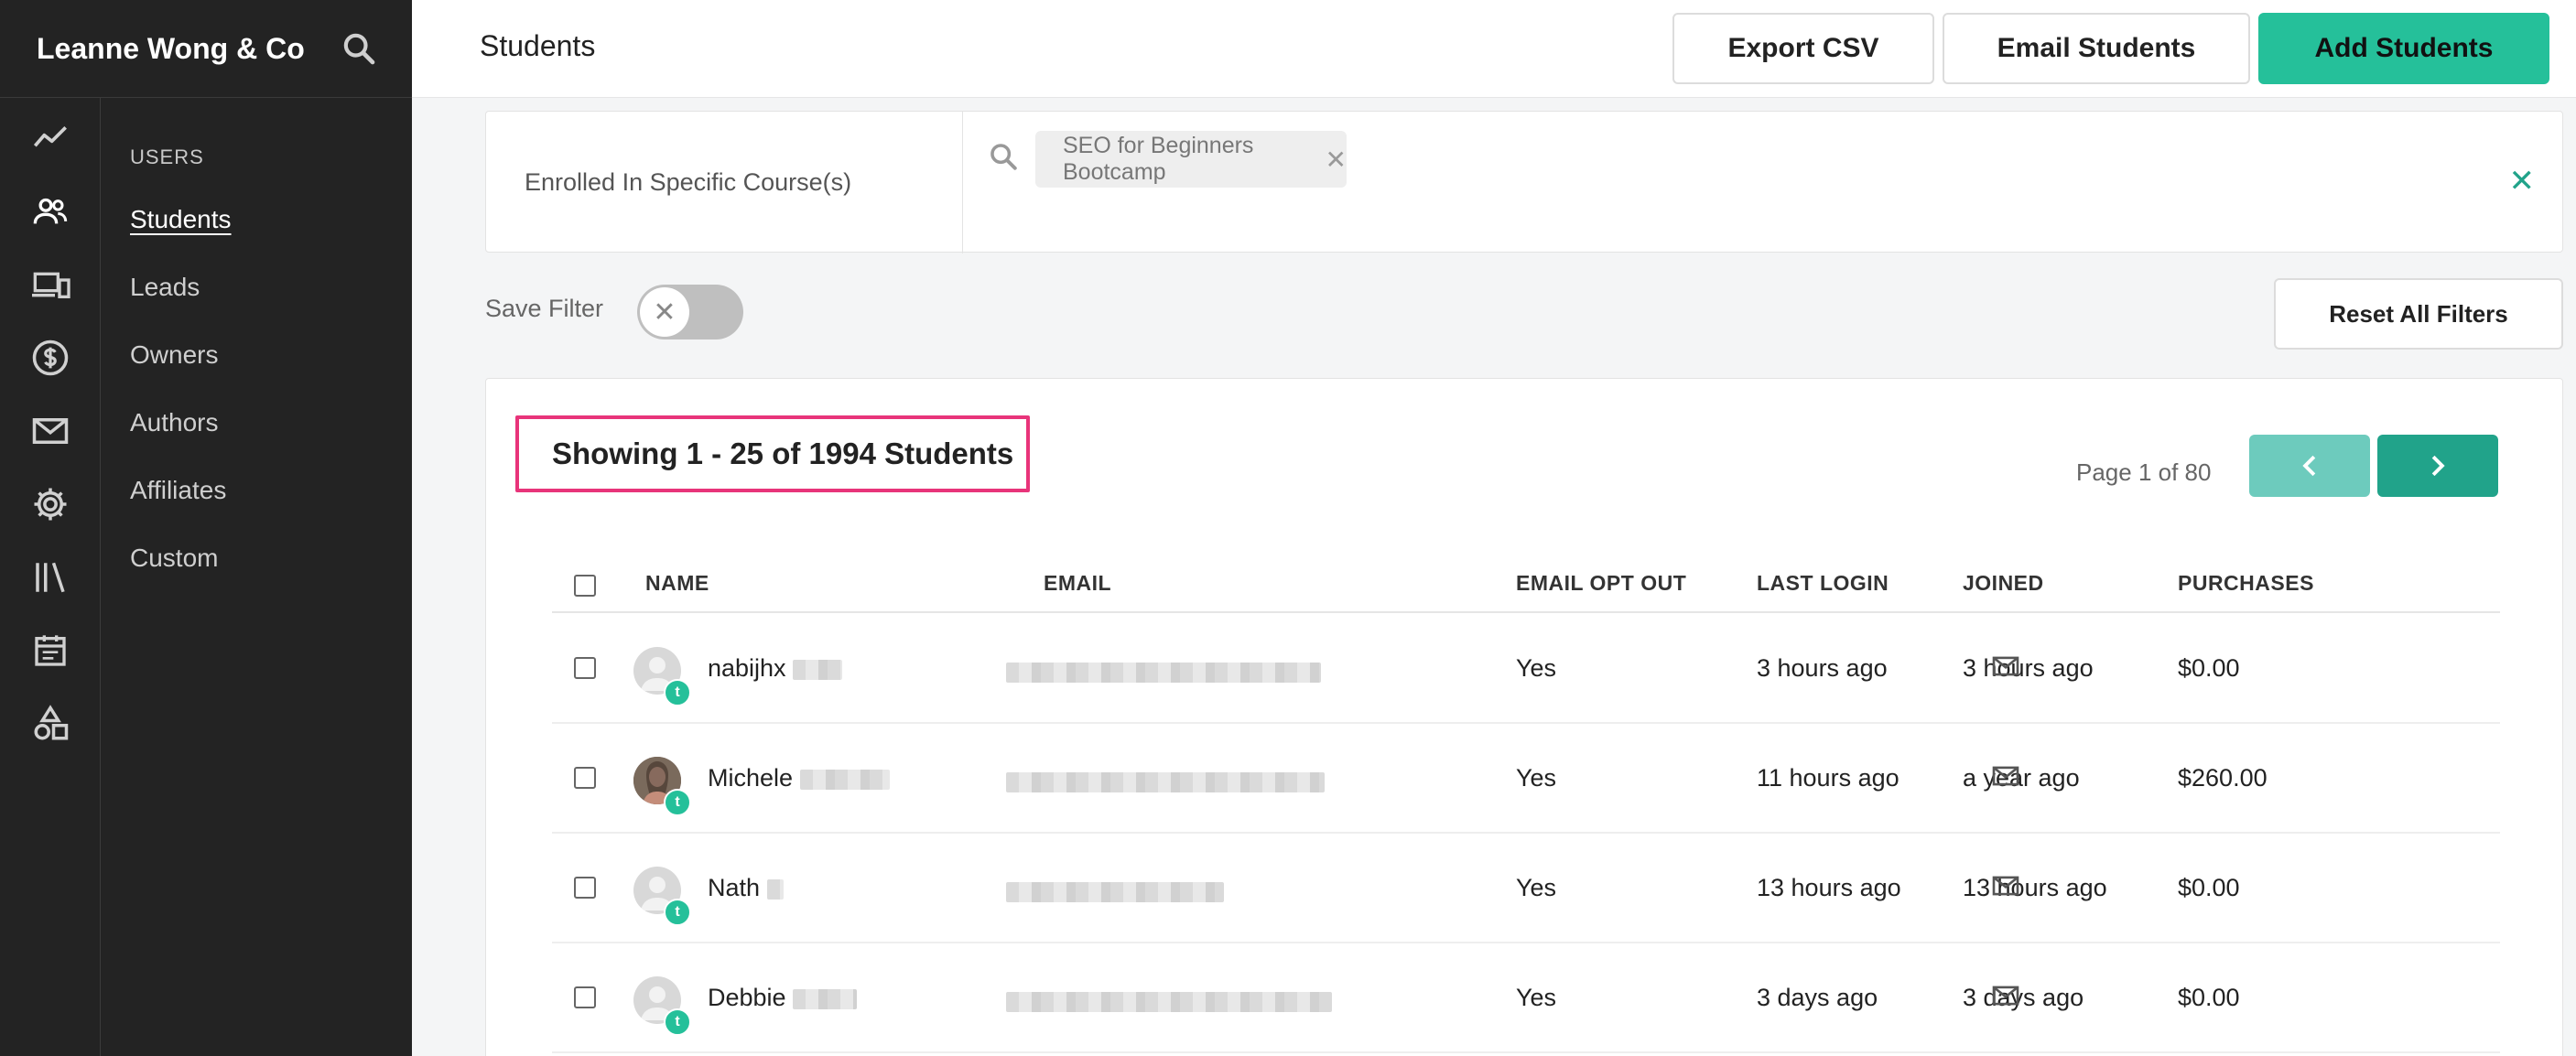 The height and width of the screenshot is (1056, 2576). I want to click on student-name: Nath, so click(746, 888).